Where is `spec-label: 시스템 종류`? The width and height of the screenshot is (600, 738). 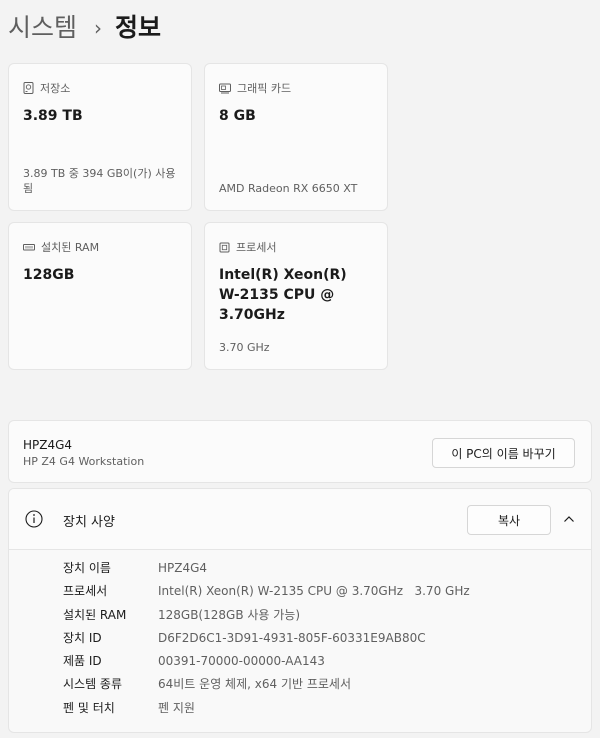
spec-label: 시스템 종류 is located at coordinates (93, 684).